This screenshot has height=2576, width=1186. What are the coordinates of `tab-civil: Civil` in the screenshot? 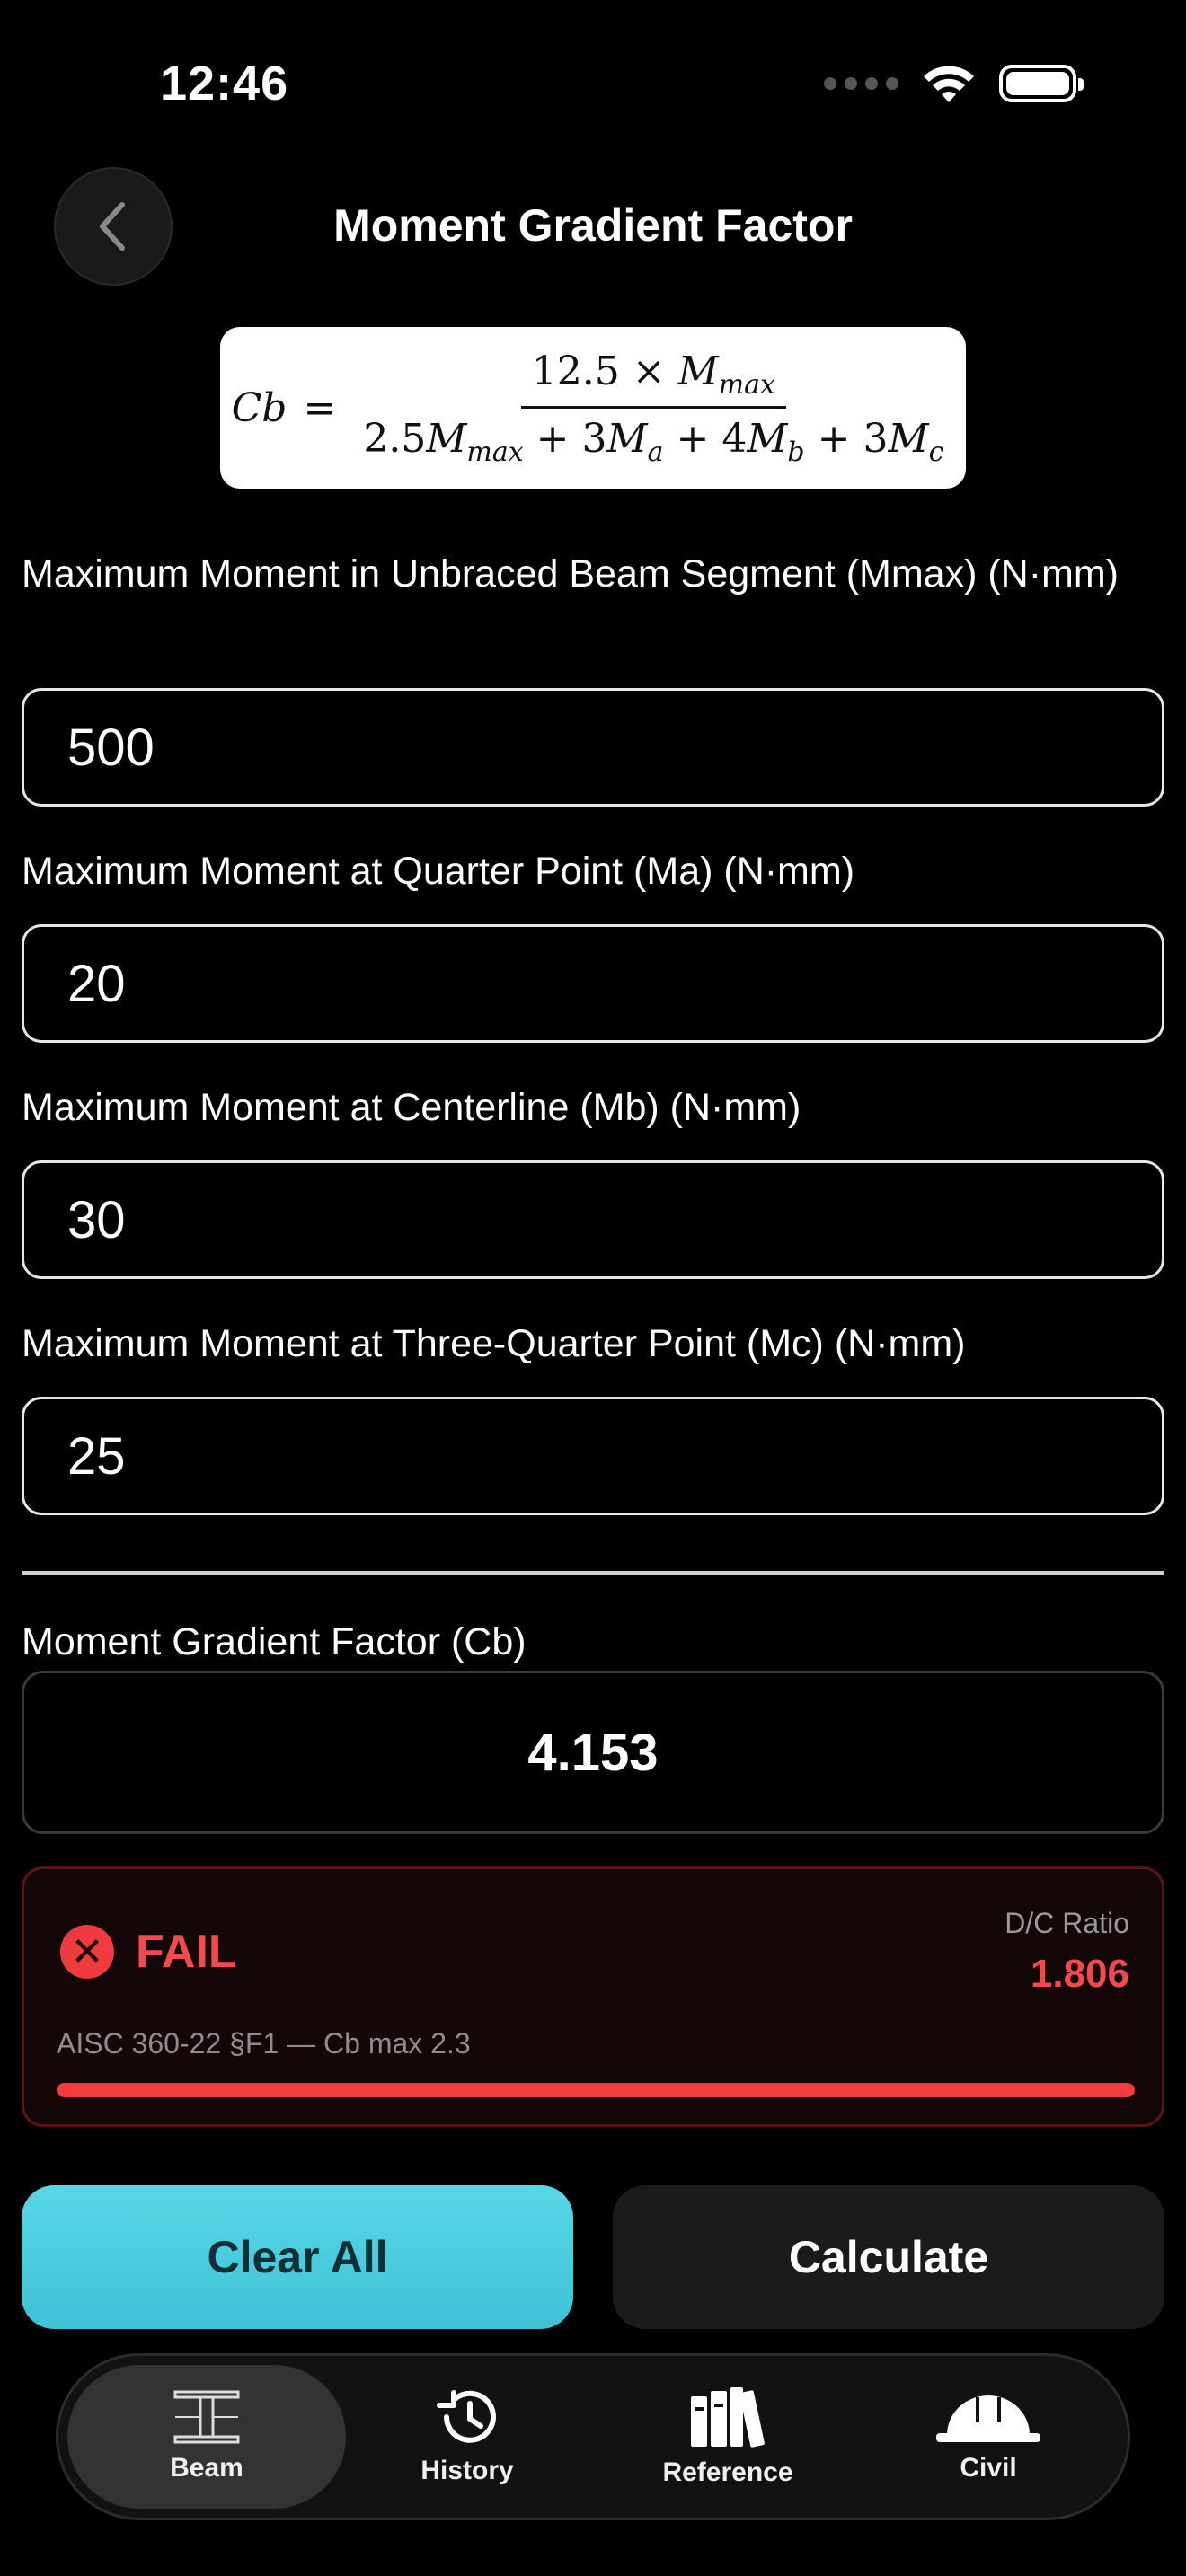 It's located at (988, 2437).